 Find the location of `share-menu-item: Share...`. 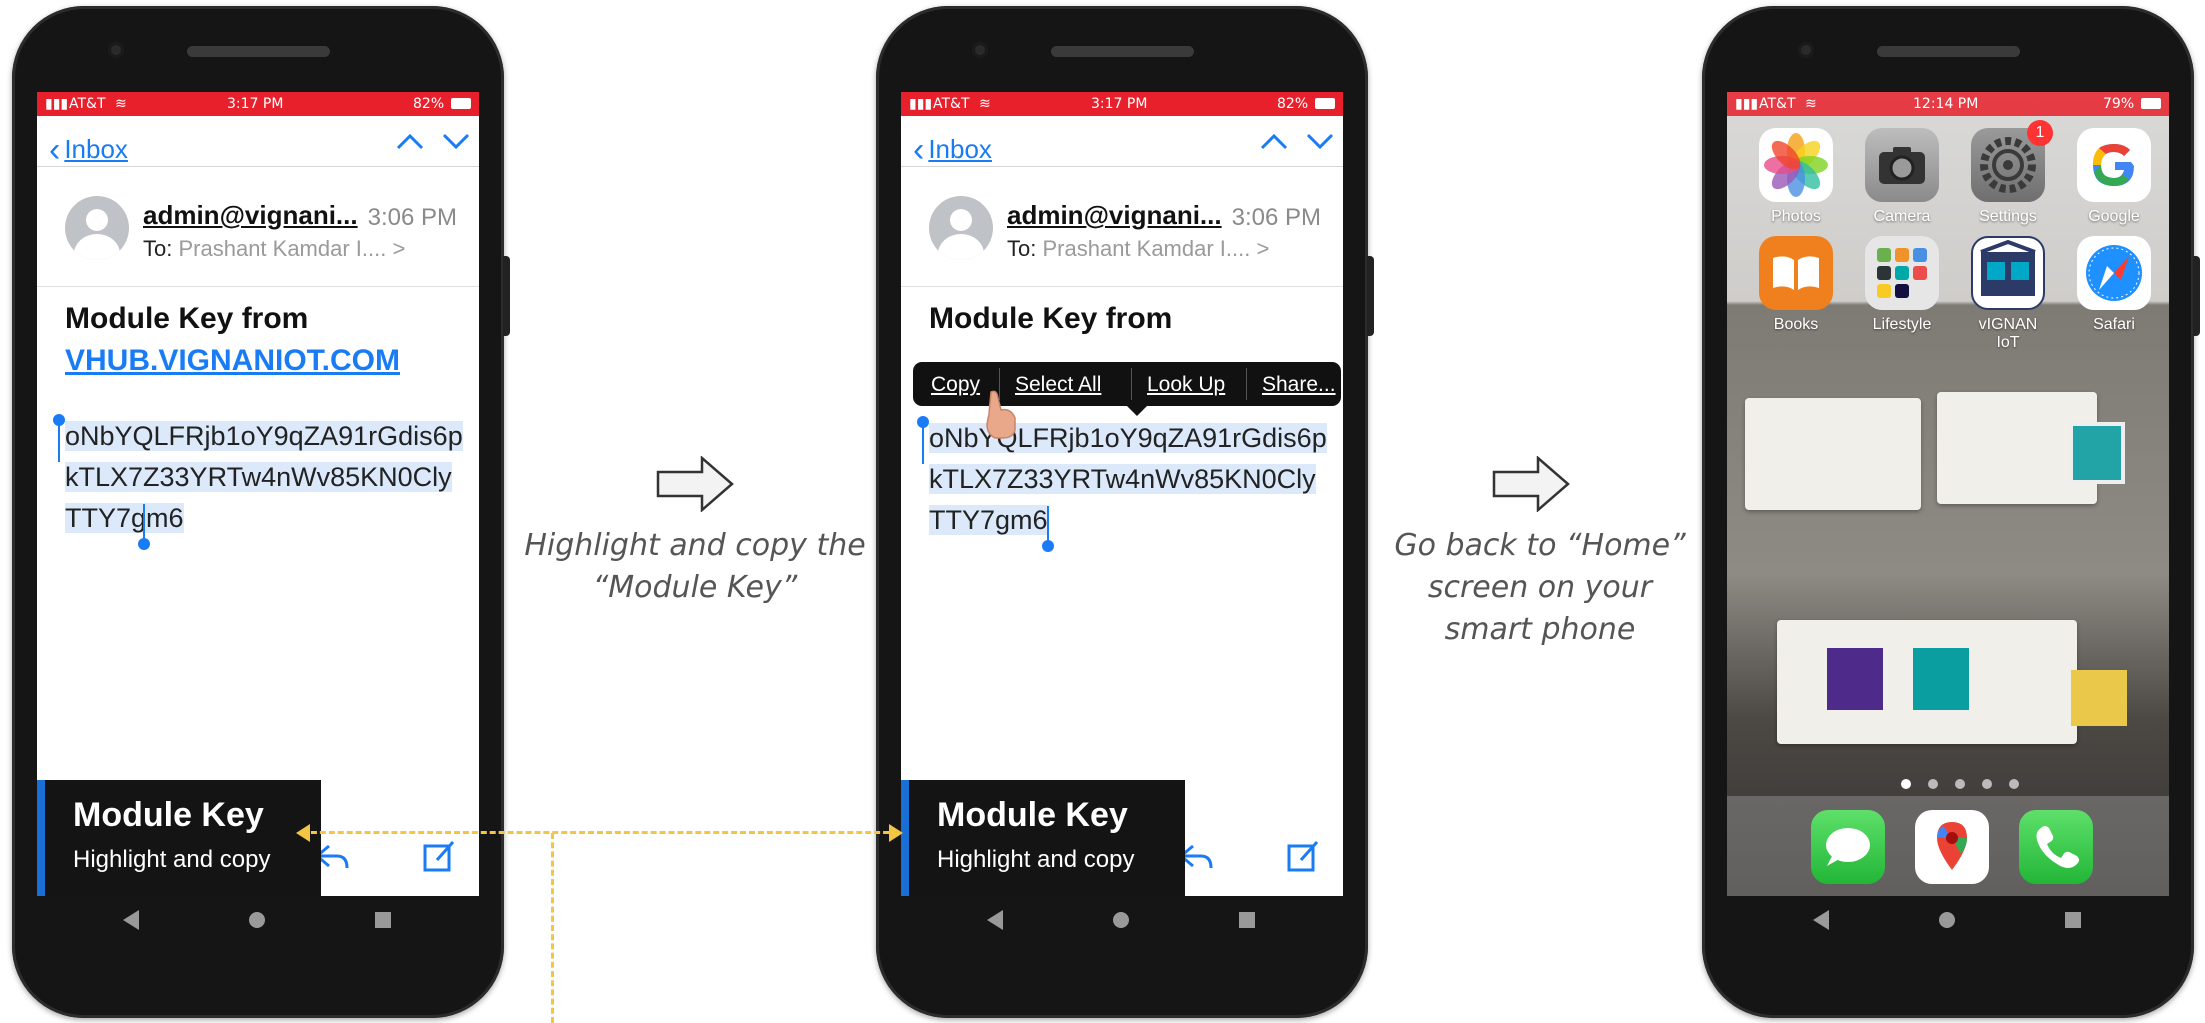

share-menu-item: Share... is located at coordinates (1299, 385).